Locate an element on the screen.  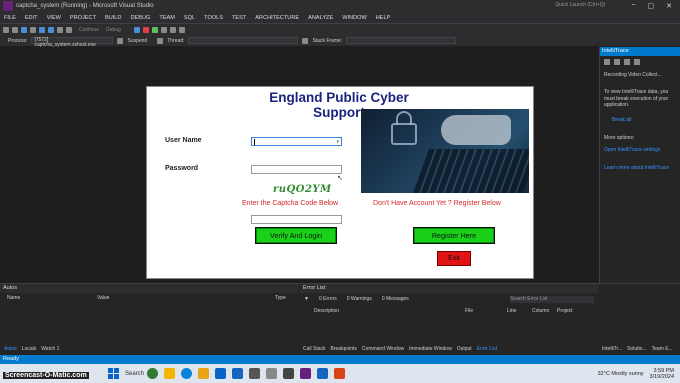
app-icon is located at coordinates (254, 373).